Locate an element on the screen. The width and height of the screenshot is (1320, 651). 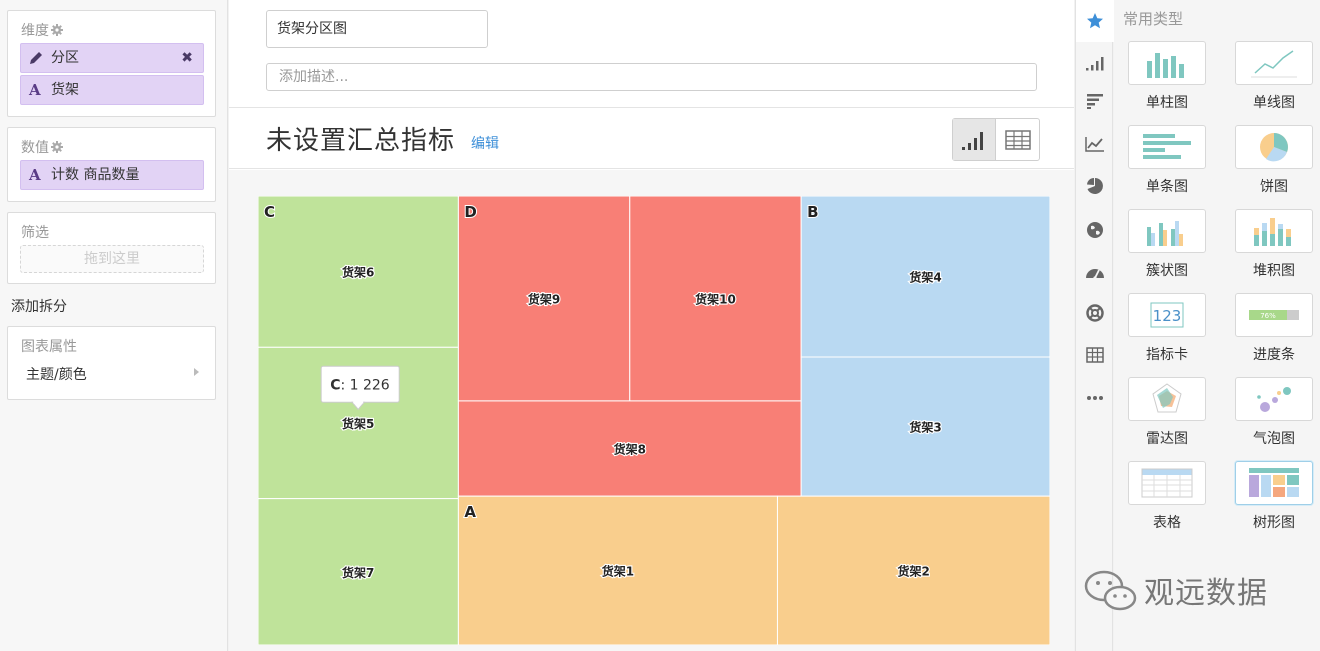
rail-line is located at coordinates (1095, 144).